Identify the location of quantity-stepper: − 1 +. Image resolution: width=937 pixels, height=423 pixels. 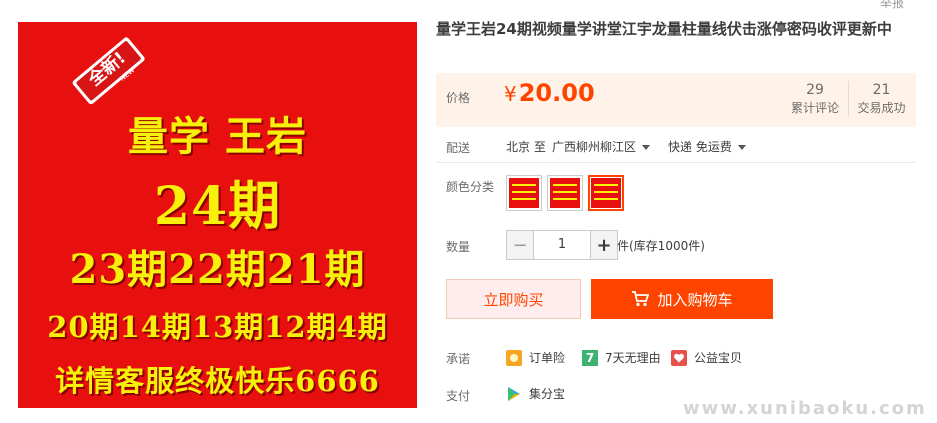
(562, 245).